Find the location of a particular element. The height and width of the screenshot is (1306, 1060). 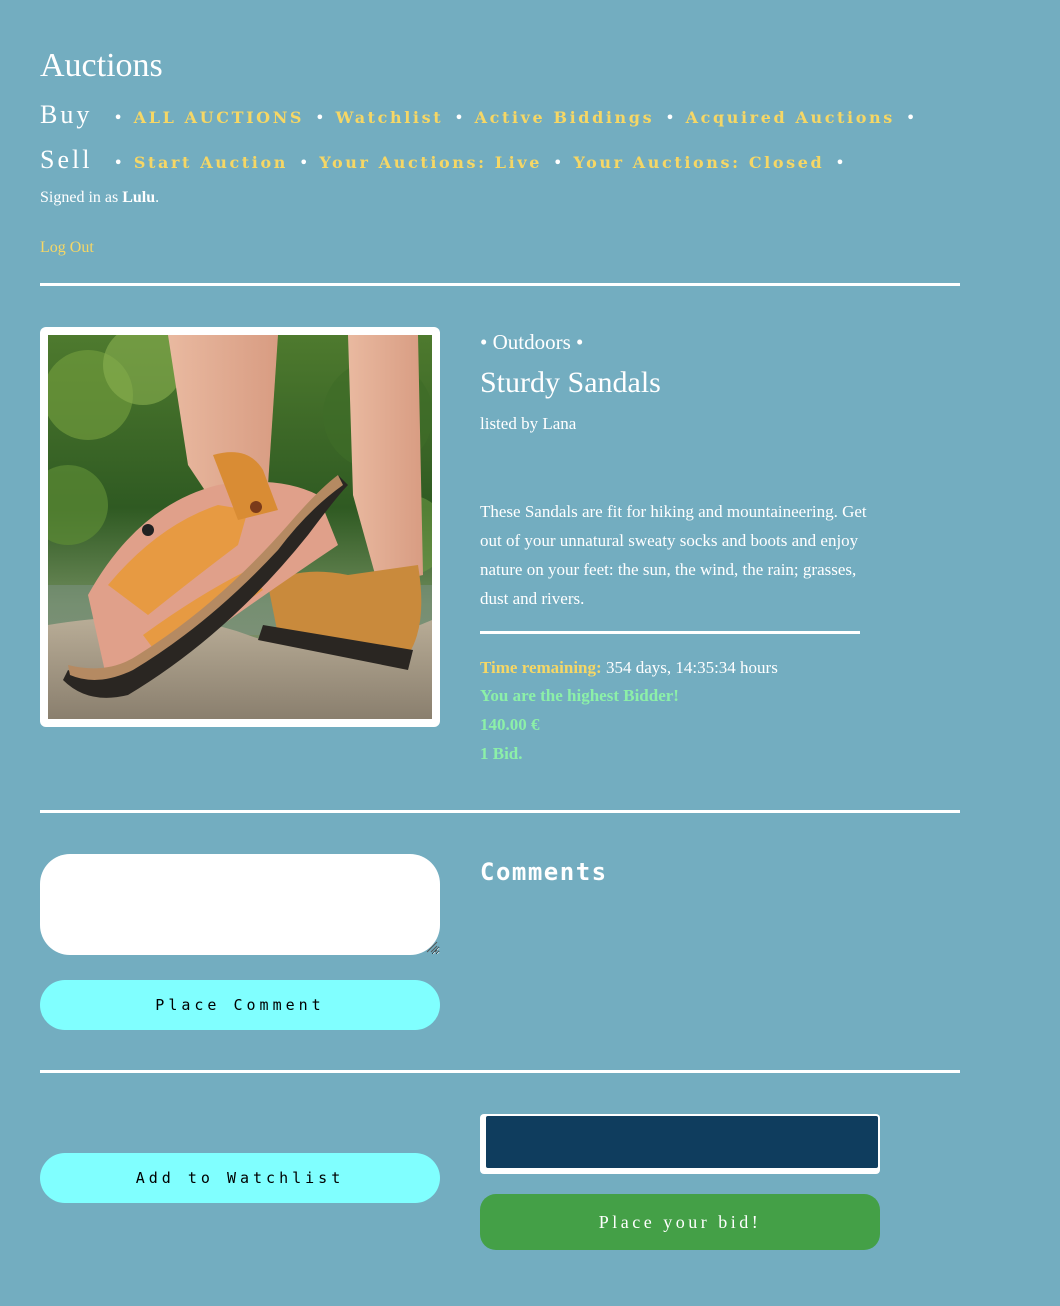

highest-bidder-status: You are the highest Bidder! is located at coordinates (579, 695).